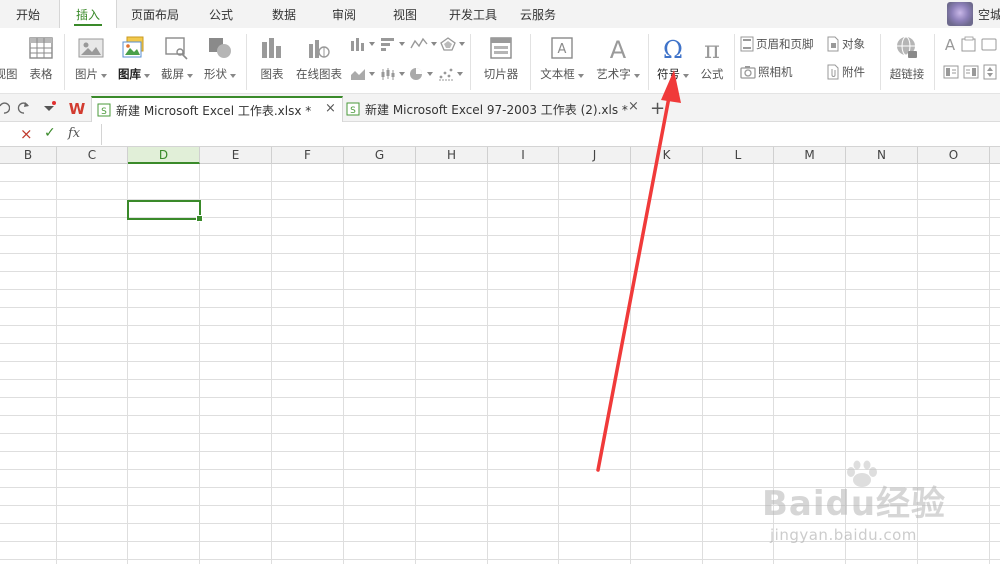 This screenshot has height=564, width=1000. I want to click on redo-icon, so click(23, 108).